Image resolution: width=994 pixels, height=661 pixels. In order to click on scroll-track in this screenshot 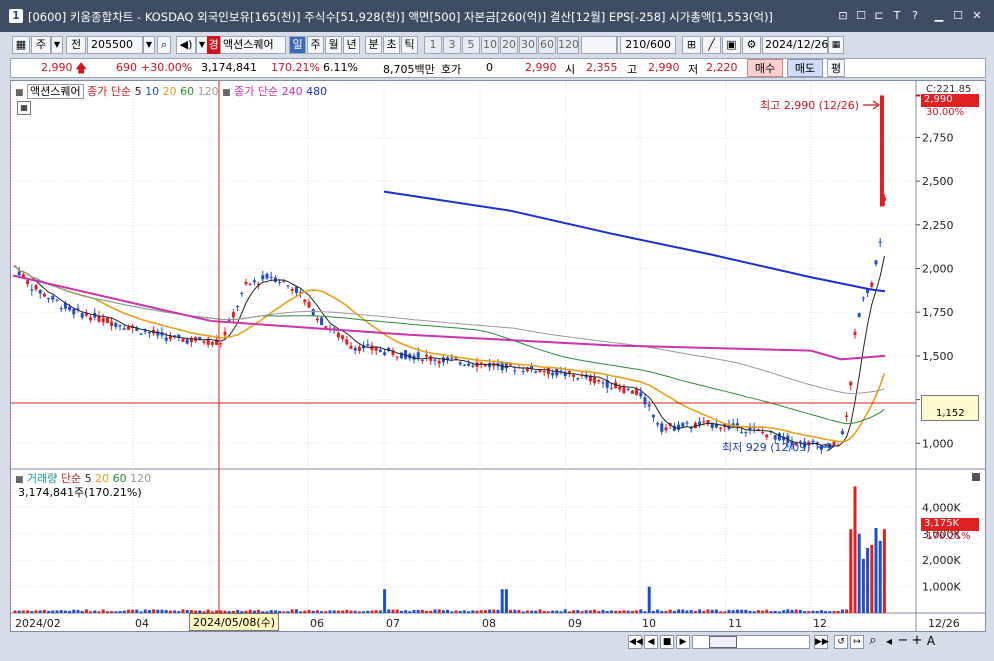, I will do `click(751, 642)`.